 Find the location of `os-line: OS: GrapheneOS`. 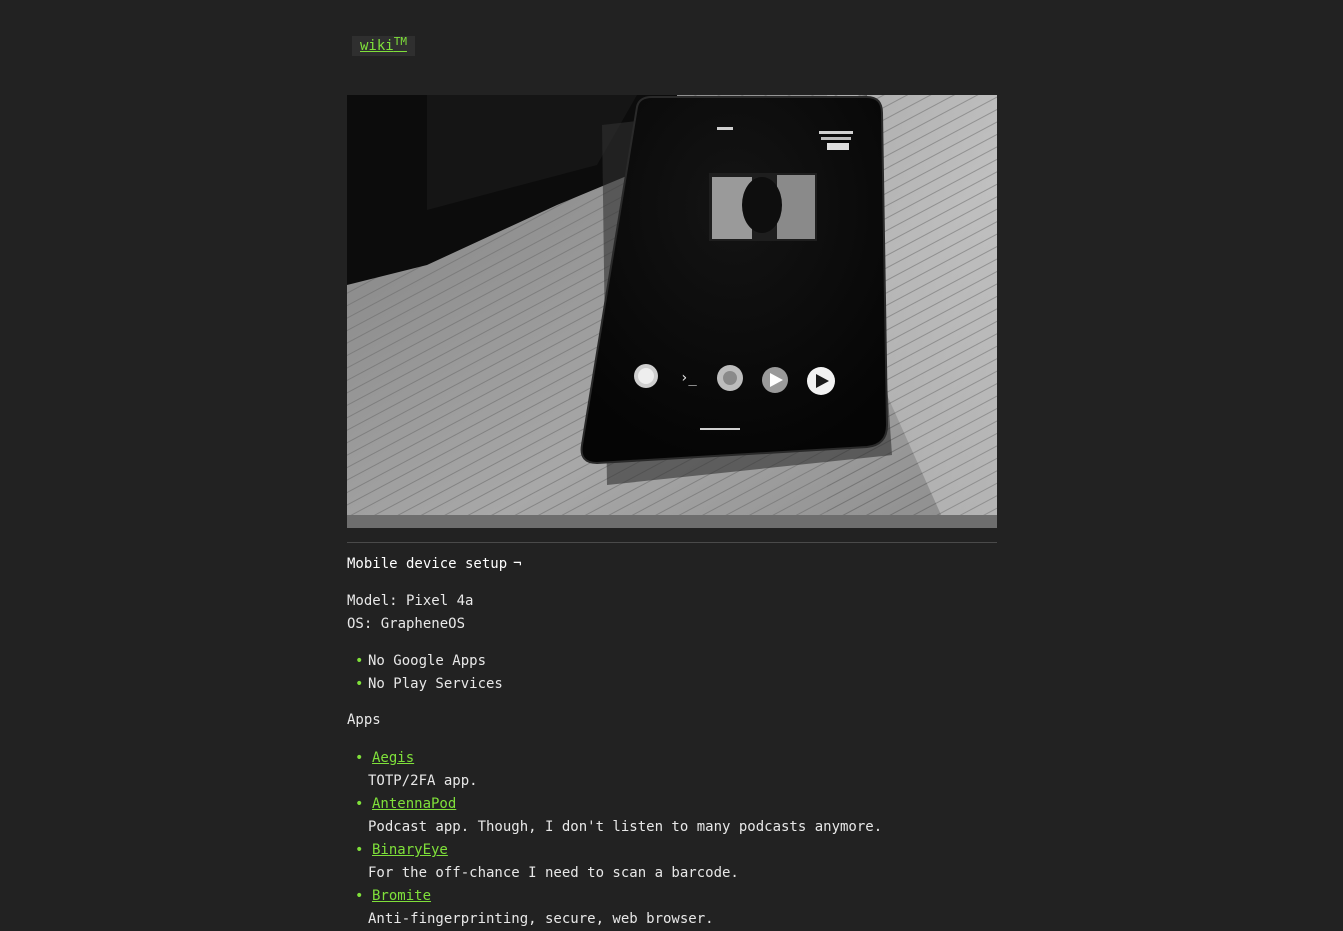

os-line: OS: GrapheneOS is located at coordinates (406, 624).